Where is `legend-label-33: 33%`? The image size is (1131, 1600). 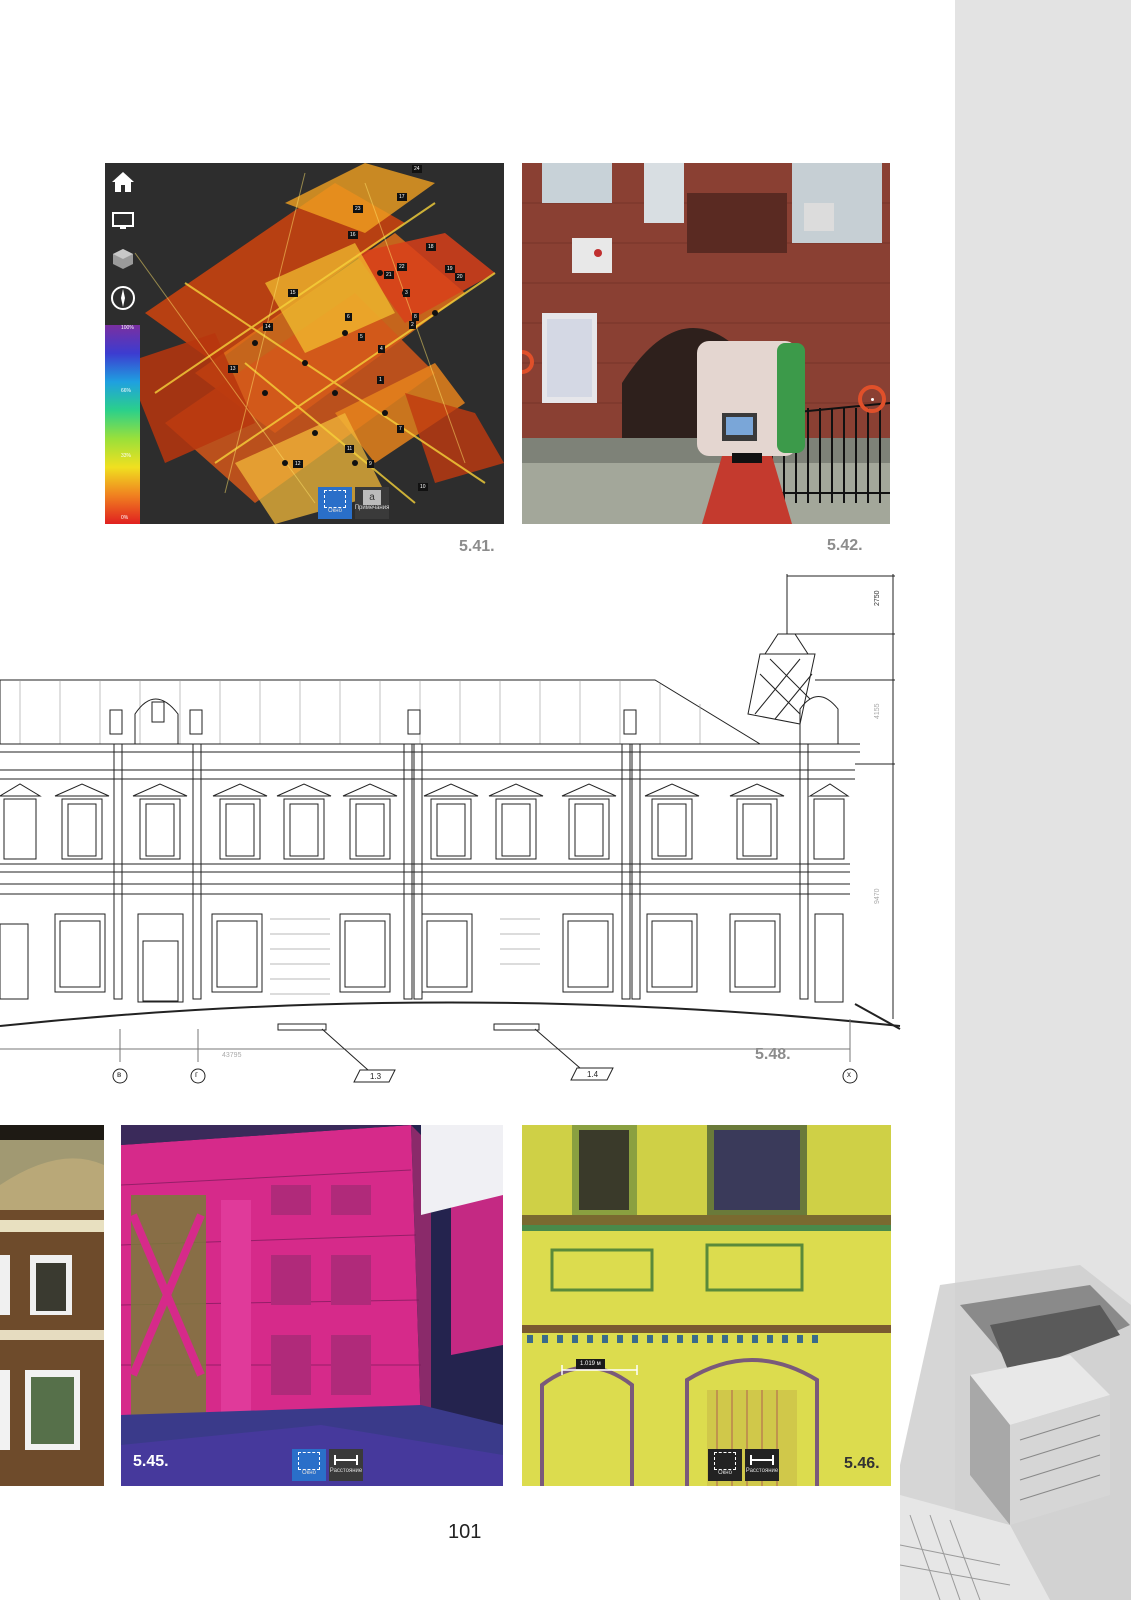
legend-label-33: 33% is located at coordinates (126, 456).